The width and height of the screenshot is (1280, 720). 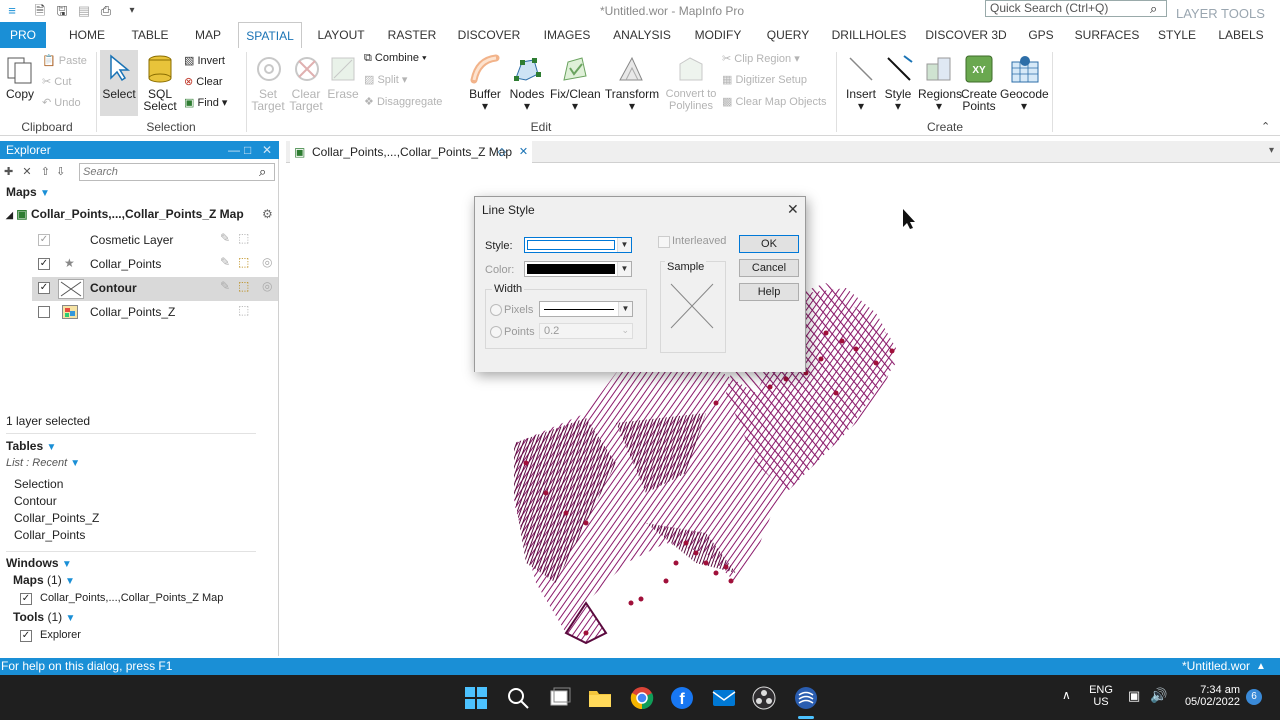 I want to click on table-item: Collar_Points, so click(x=49, y=535).